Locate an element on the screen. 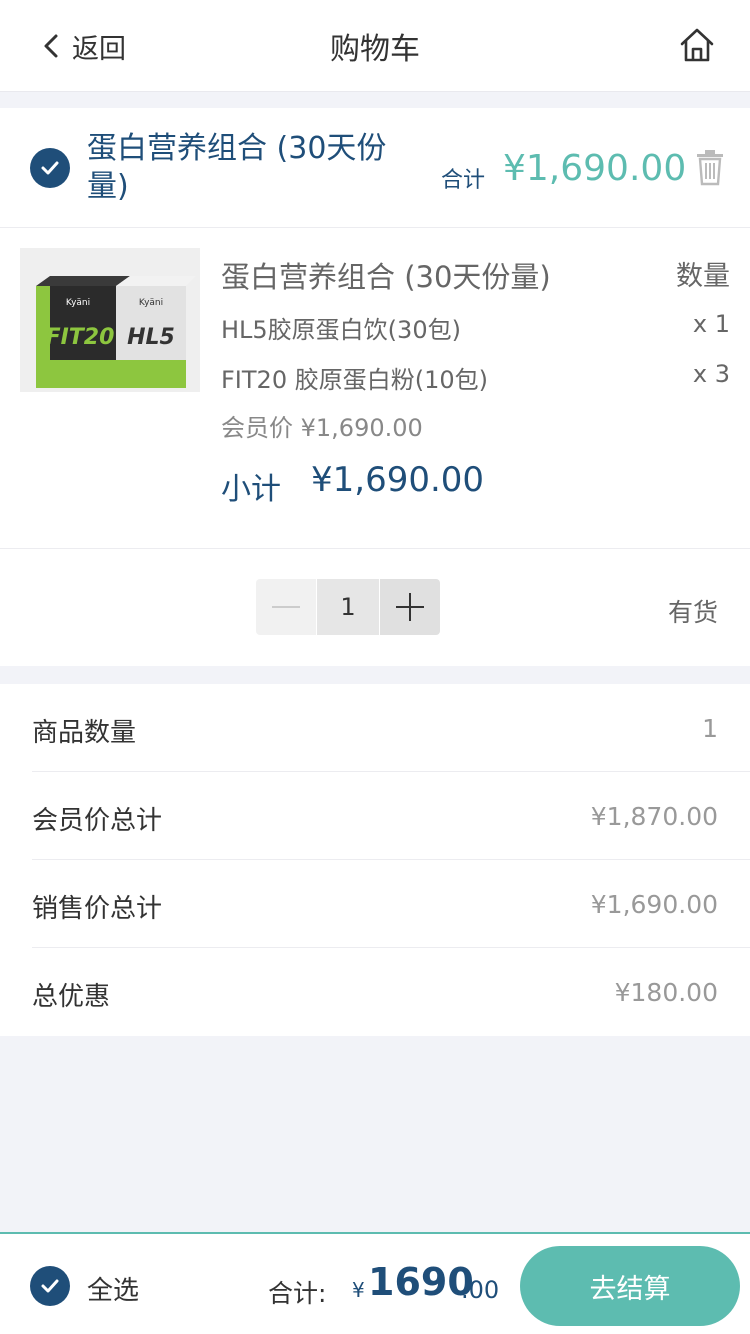 This screenshot has width=750, height=1334. select-all-label: 全选 is located at coordinates (113, 1291).